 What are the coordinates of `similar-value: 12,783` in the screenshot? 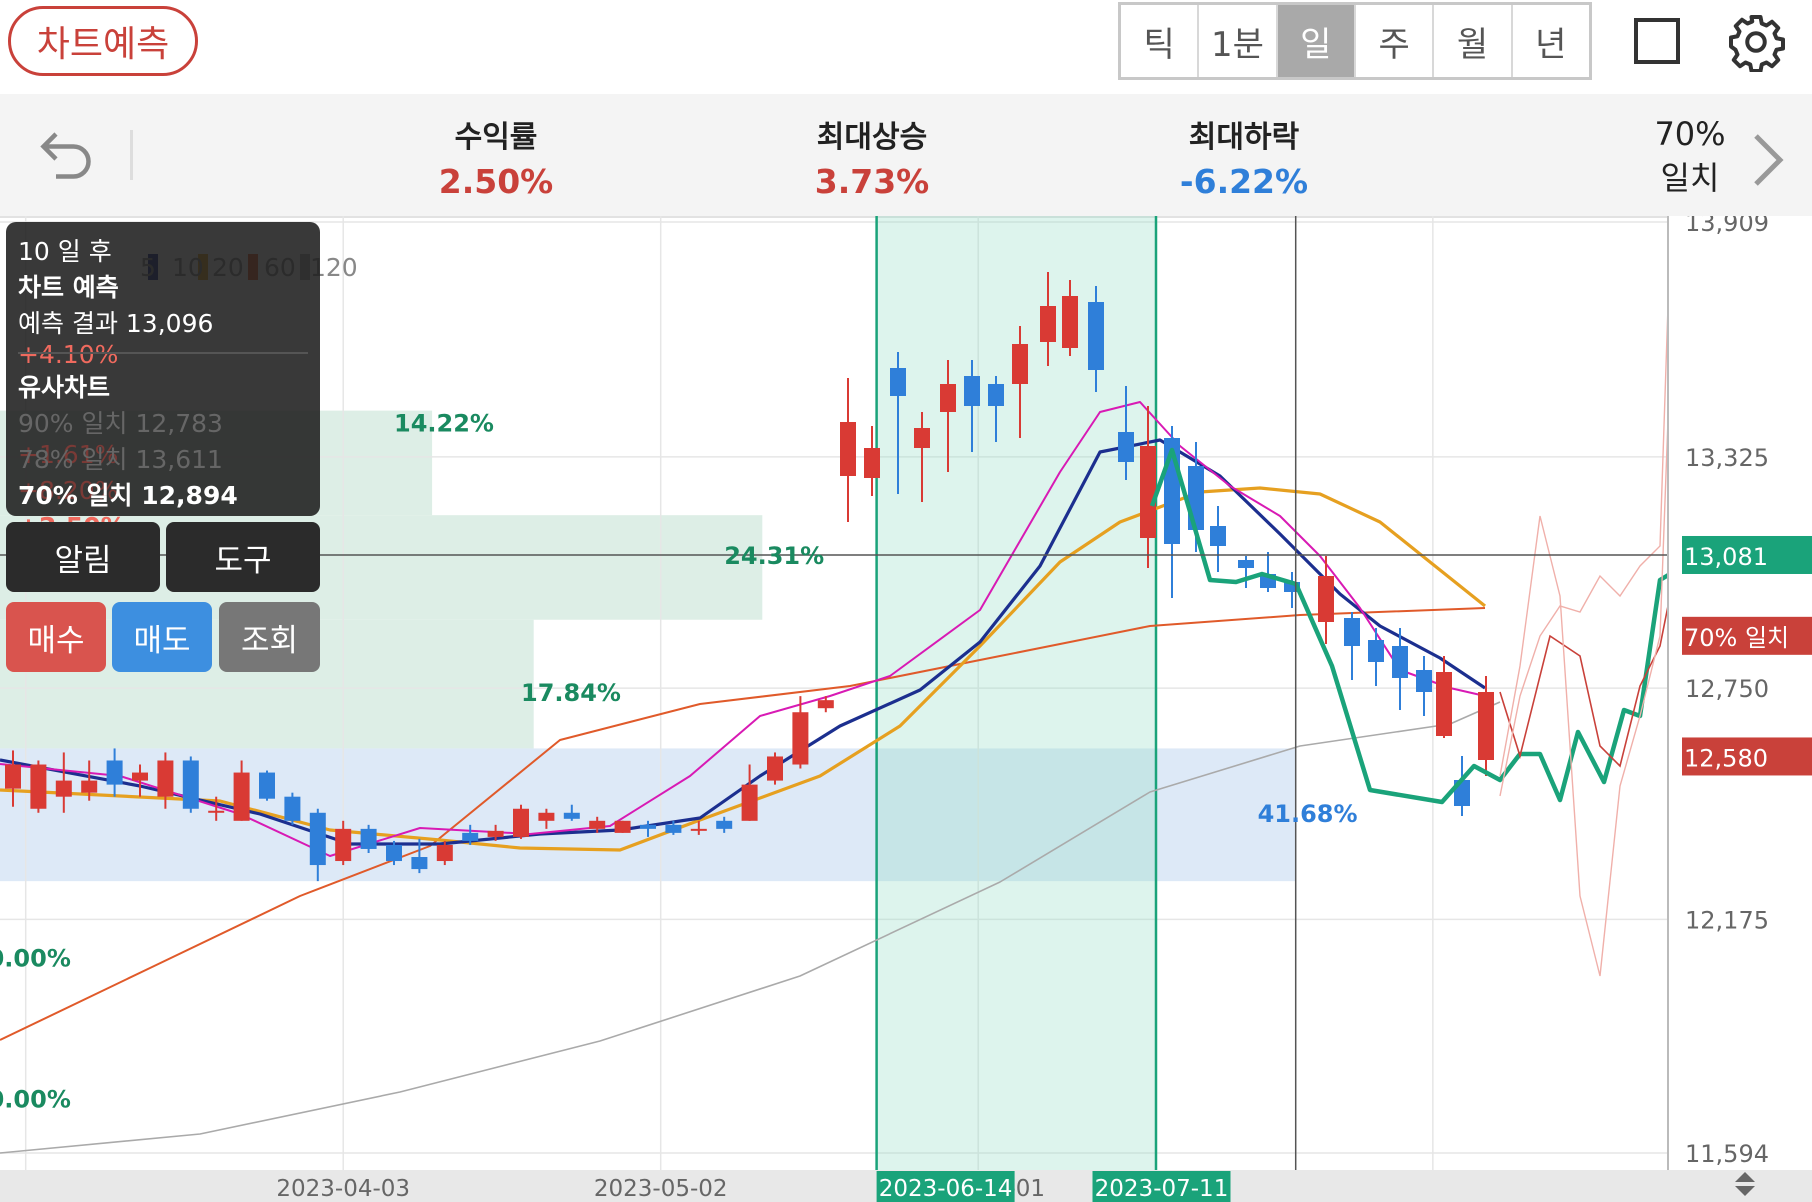 It's located at (179, 423).